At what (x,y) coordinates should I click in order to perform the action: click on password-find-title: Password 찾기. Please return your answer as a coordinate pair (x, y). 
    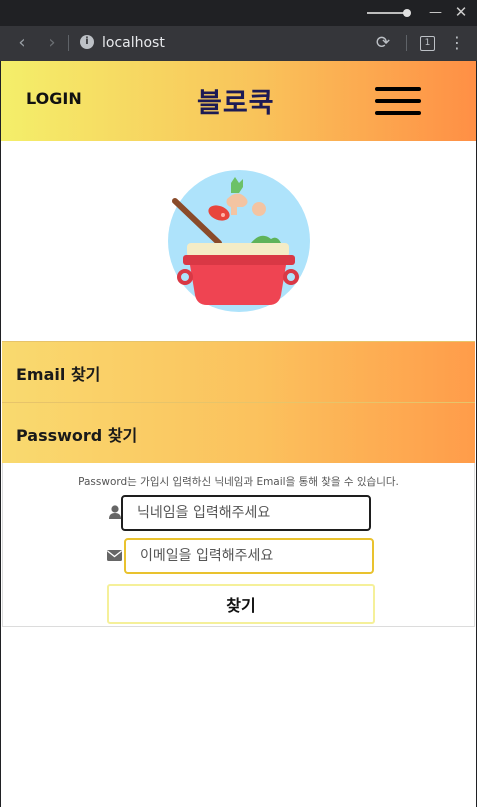
    Looking at the image, I should click on (77, 435).